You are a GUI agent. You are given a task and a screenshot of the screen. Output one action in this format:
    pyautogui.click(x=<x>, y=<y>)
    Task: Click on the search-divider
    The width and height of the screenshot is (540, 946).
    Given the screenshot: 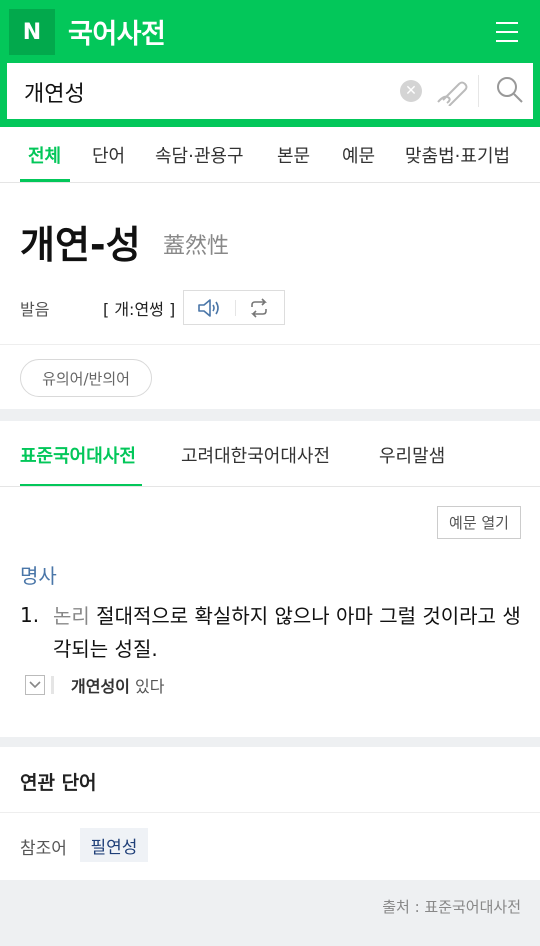 What is the action you would take?
    pyautogui.click(x=478, y=91)
    